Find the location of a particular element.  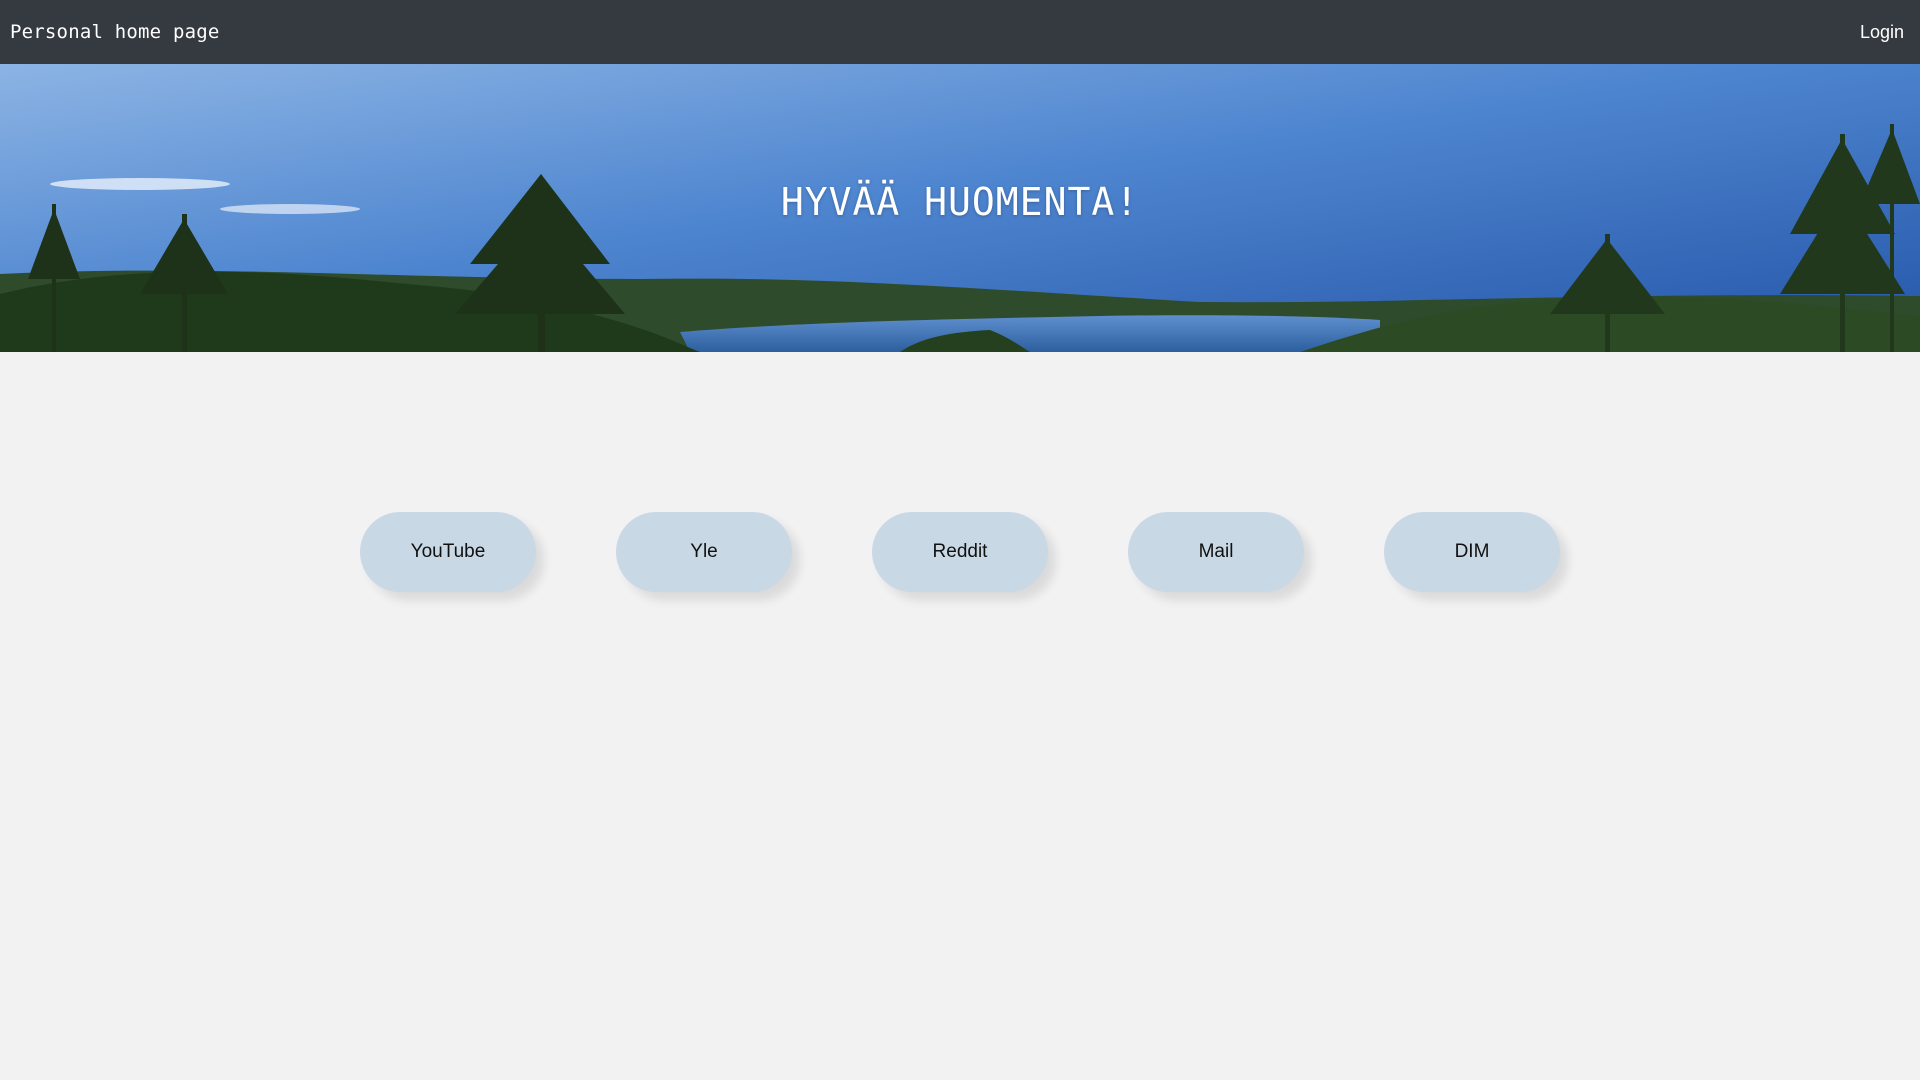

login-link: Login is located at coordinates (1882, 32).